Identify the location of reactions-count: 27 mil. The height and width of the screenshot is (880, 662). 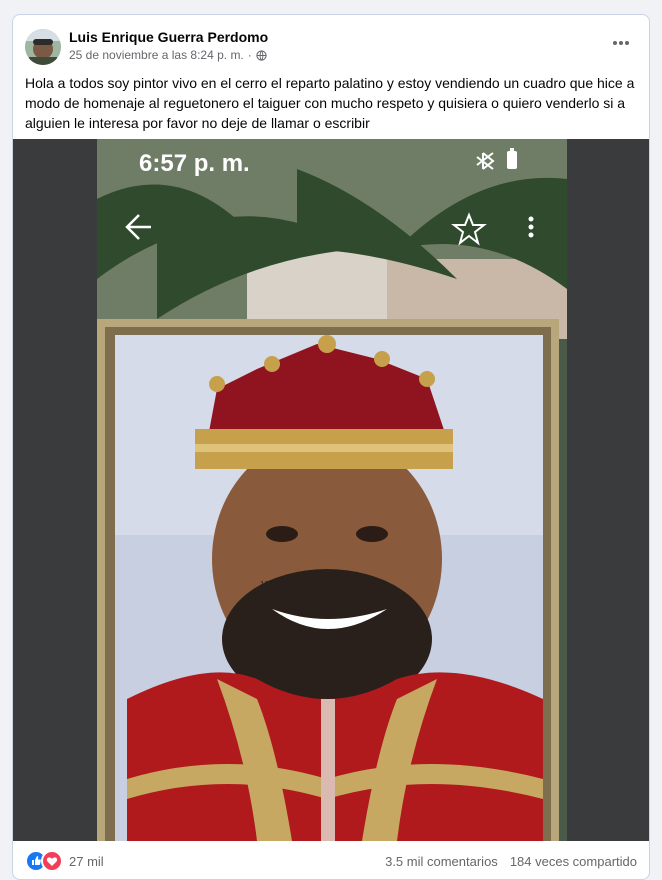
(86, 861).